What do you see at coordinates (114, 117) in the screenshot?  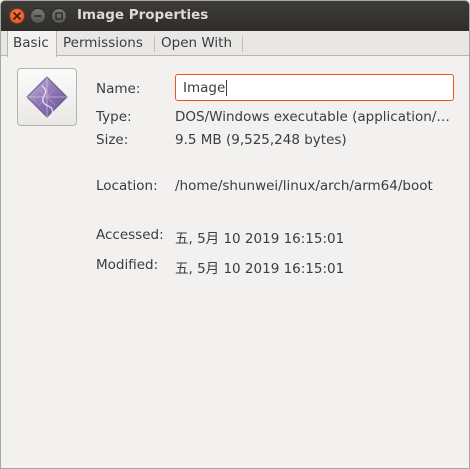 I see `type-label: Type:` at bounding box center [114, 117].